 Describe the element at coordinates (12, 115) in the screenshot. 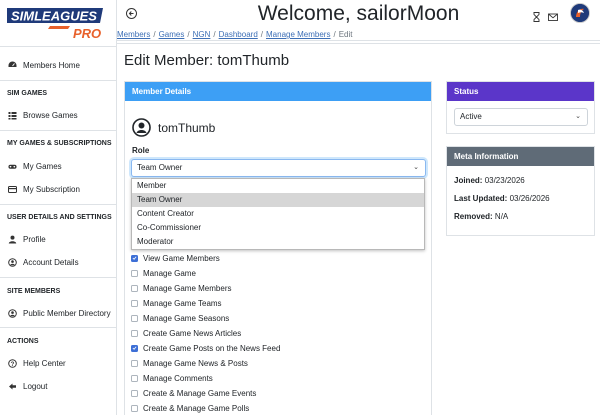

I see `list-icon` at that location.